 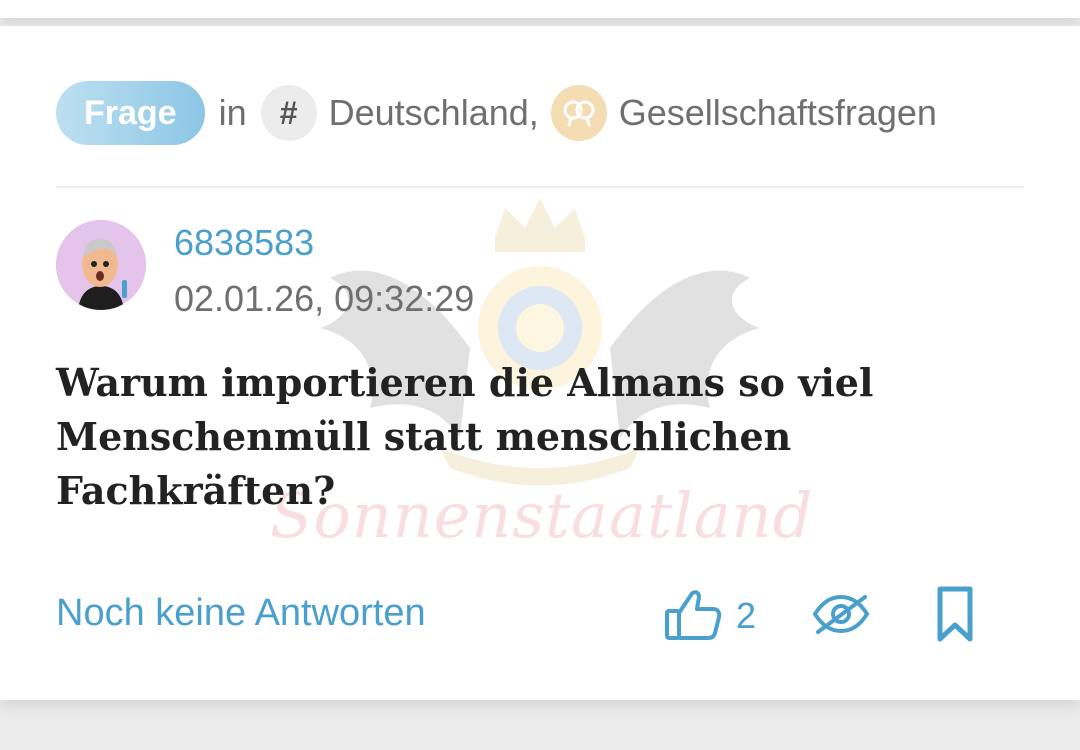 What do you see at coordinates (244, 243) in the screenshot?
I see `author-username: 6838583` at bounding box center [244, 243].